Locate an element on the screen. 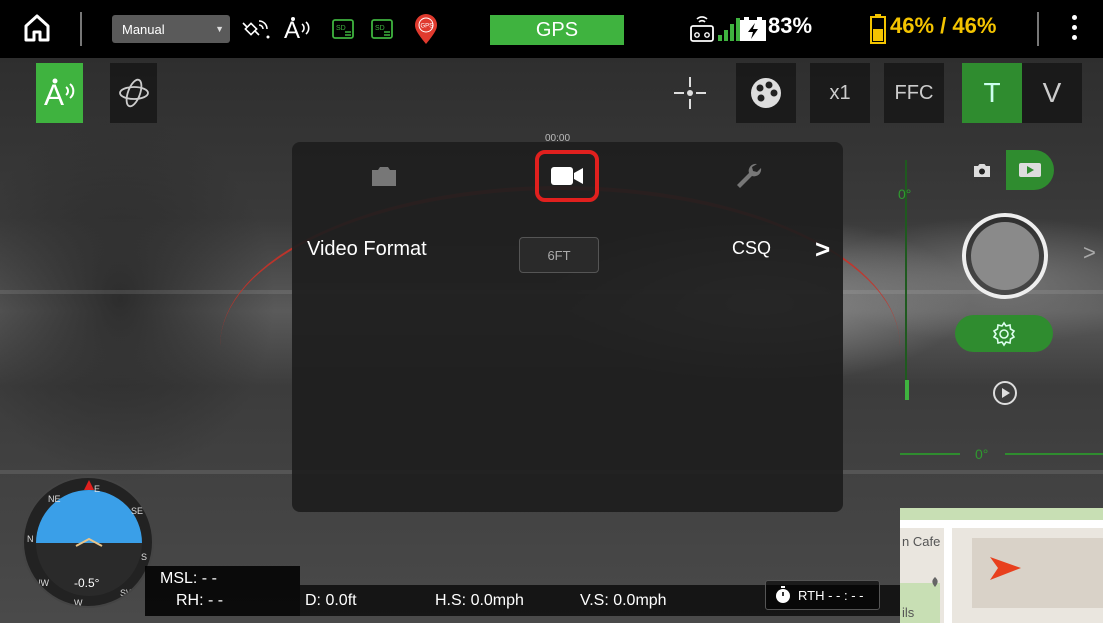 The height and width of the screenshot is (623, 1103). video-format-label: Video Format is located at coordinates (367, 249).